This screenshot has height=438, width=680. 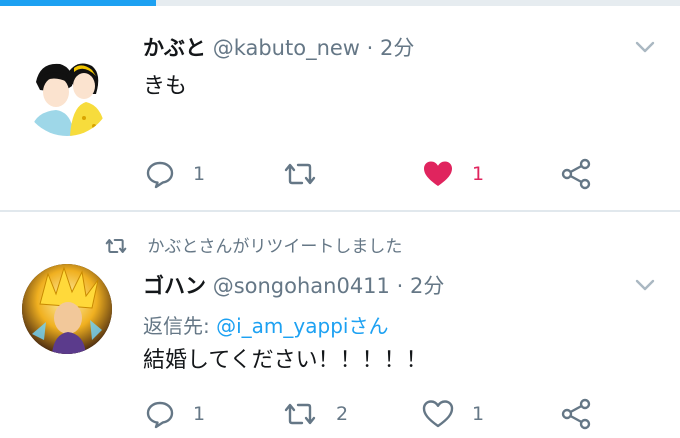 I want to click on retweet-button, so click(x=309, y=174).